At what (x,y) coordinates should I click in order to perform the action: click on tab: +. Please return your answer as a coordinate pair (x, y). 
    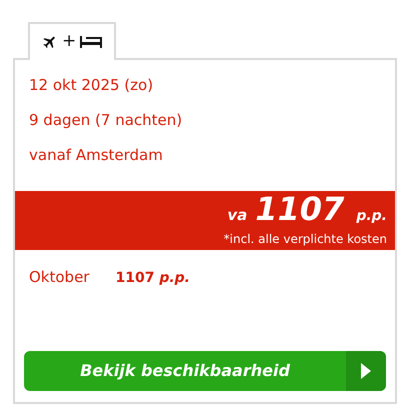
    Looking at the image, I should click on (72, 41).